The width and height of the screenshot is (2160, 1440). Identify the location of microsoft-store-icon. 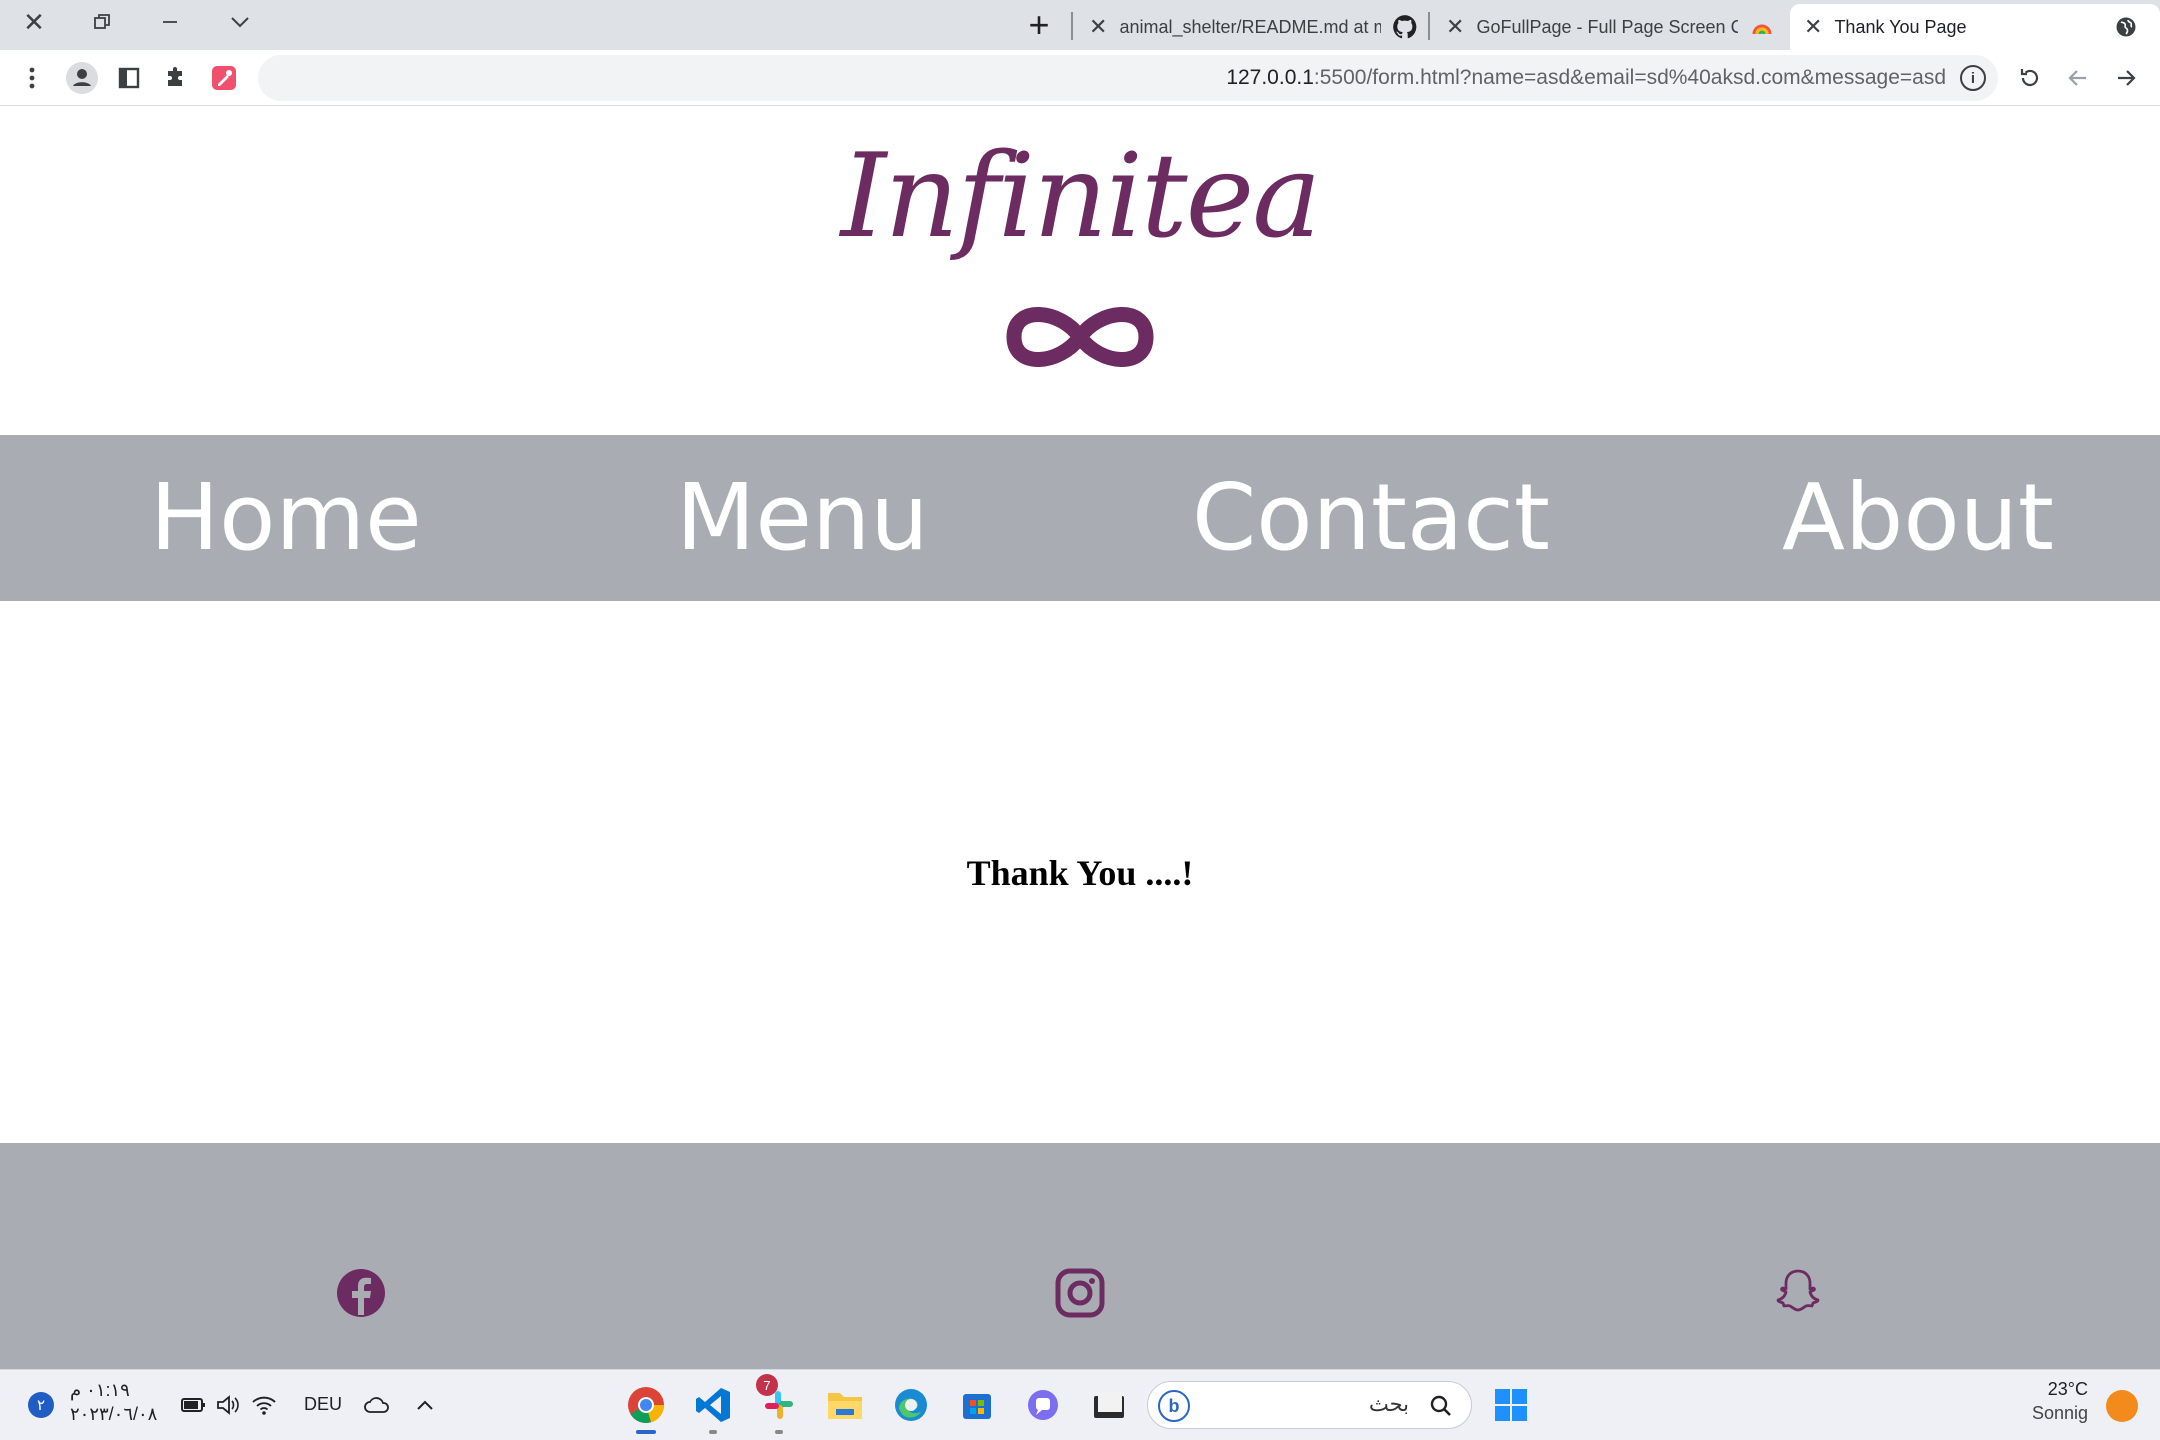
(977, 1405).